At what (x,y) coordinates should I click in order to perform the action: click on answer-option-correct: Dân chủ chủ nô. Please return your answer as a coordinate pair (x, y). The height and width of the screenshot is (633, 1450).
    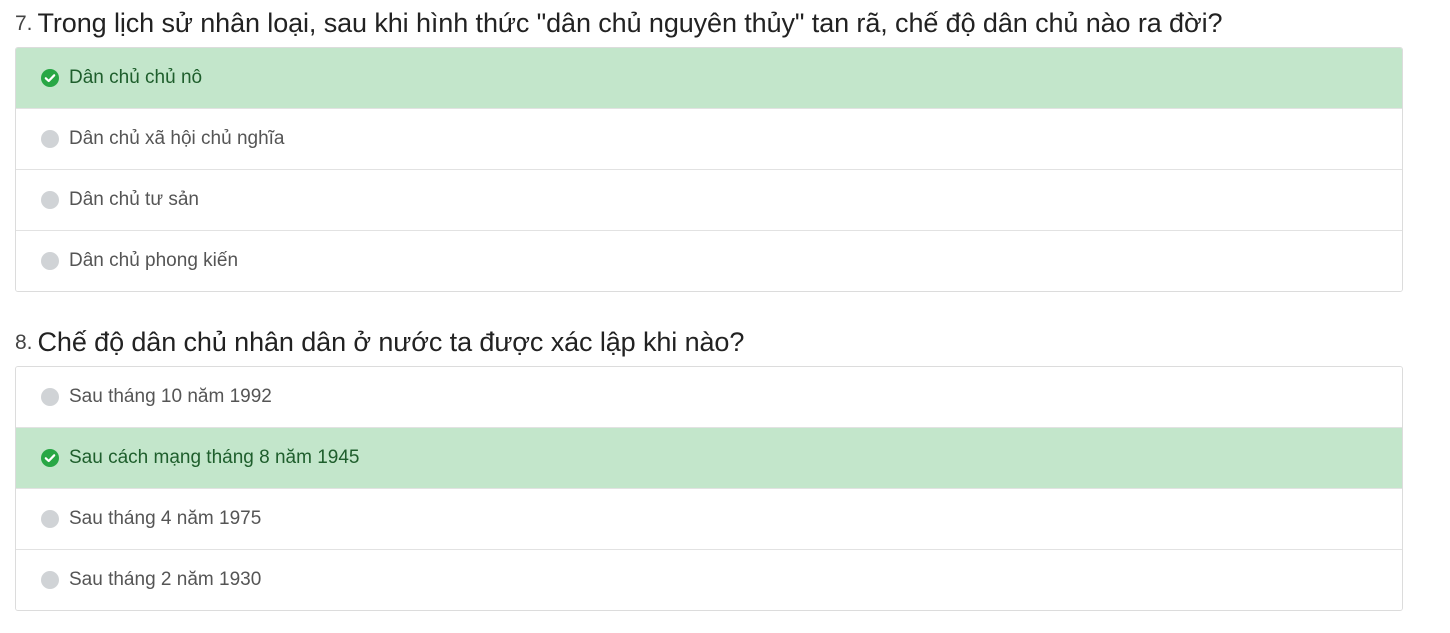
    Looking at the image, I should click on (709, 78).